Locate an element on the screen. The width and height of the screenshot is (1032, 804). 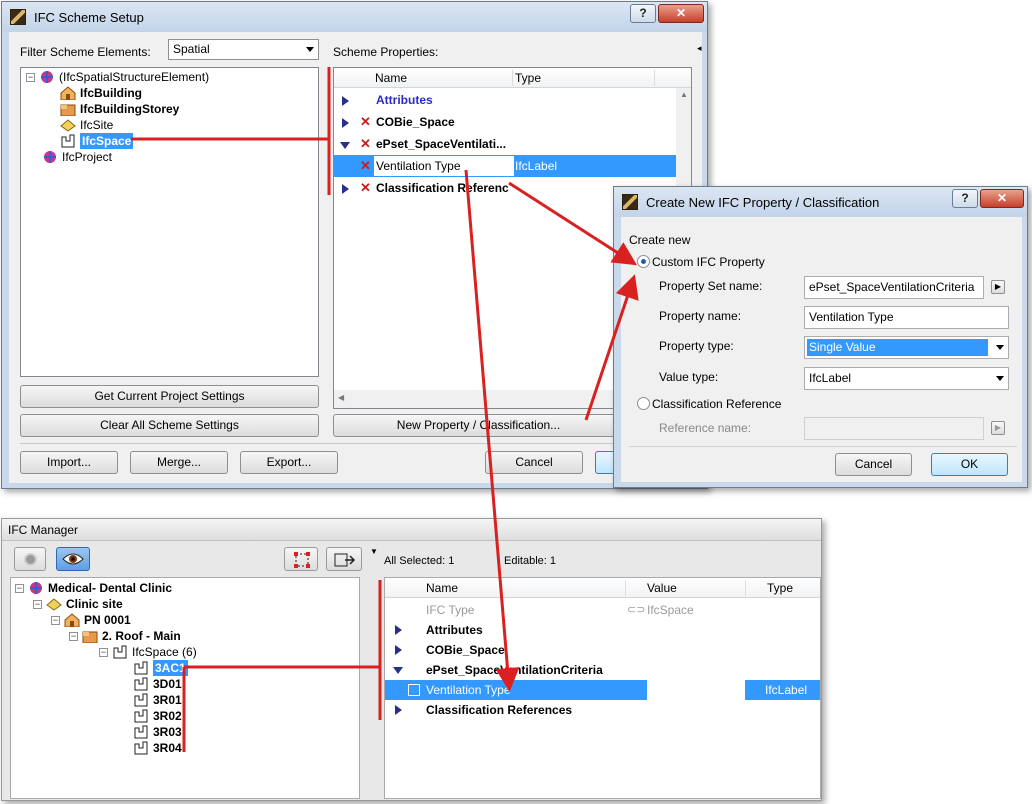
arrow-new-property is located at coordinates (611, 347).